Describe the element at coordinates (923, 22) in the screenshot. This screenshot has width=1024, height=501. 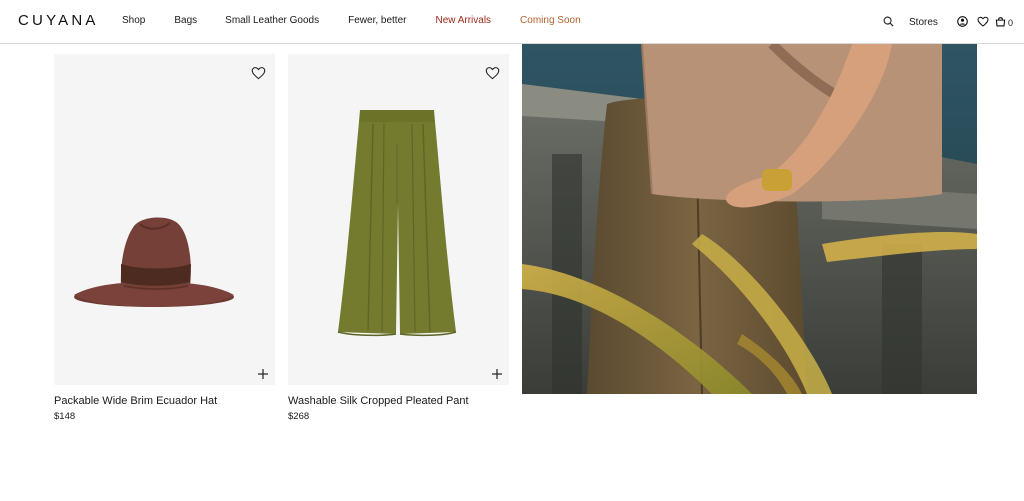
I see `stores-link: Stores` at that location.